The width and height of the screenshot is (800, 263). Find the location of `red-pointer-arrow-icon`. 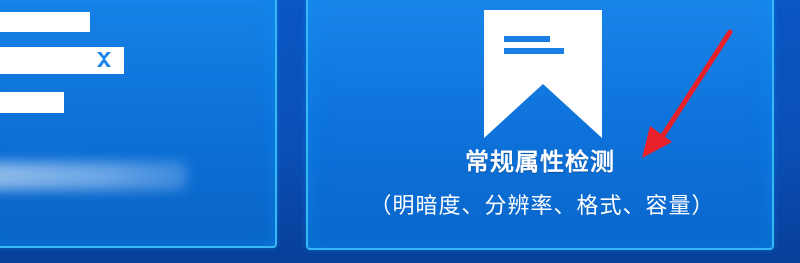

red-pointer-arrow-icon is located at coordinates (687, 93).